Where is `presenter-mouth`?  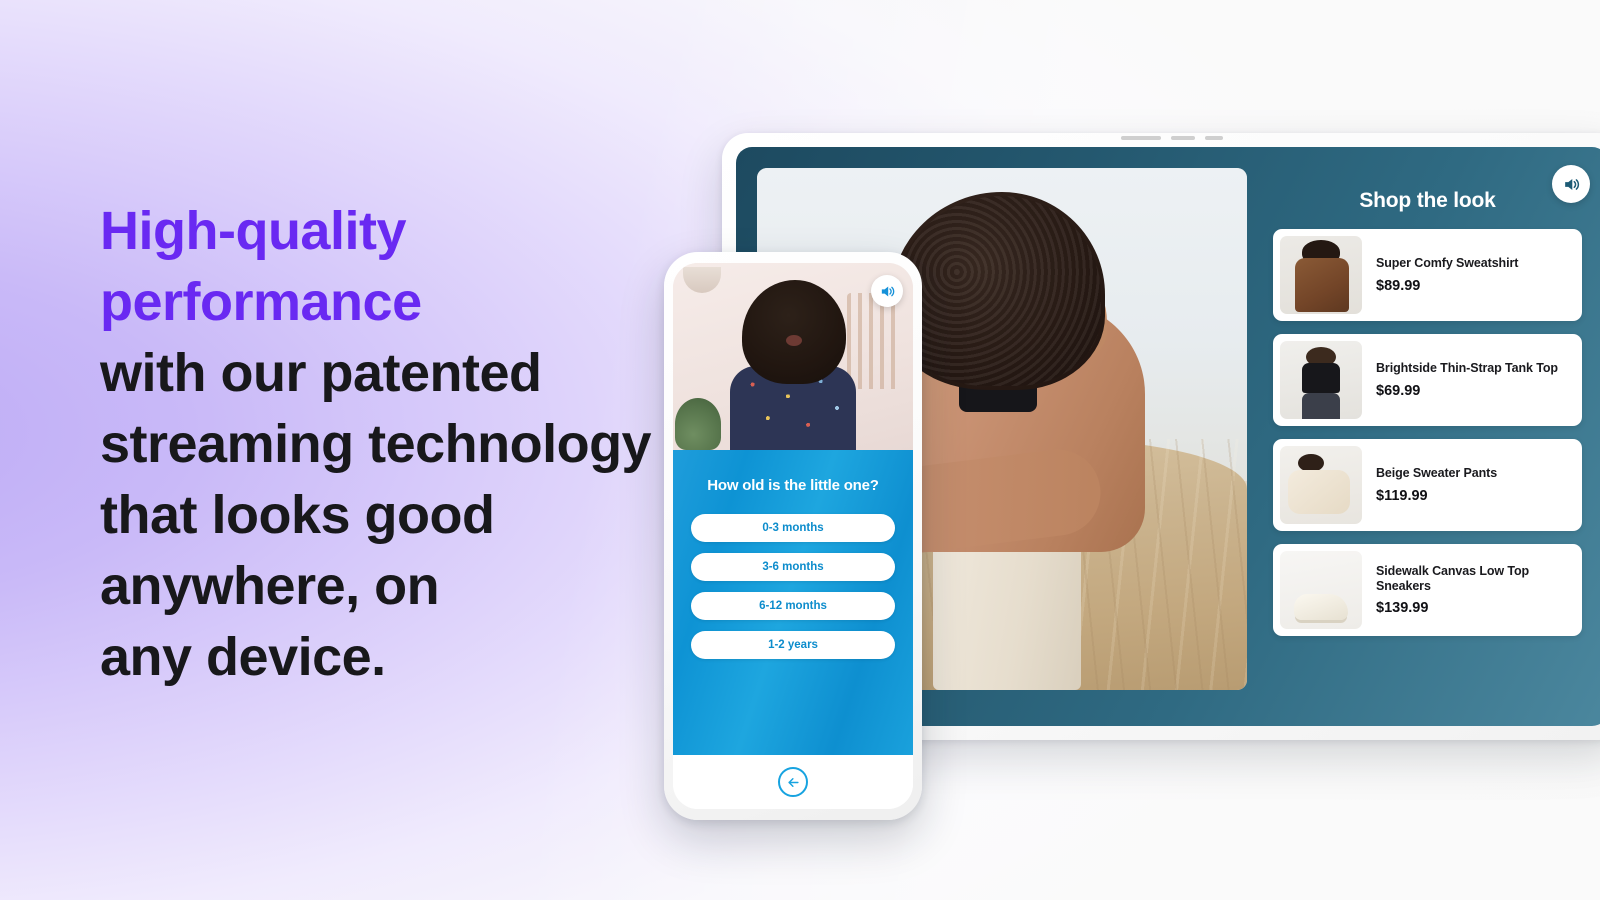 presenter-mouth is located at coordinates (794, 340).